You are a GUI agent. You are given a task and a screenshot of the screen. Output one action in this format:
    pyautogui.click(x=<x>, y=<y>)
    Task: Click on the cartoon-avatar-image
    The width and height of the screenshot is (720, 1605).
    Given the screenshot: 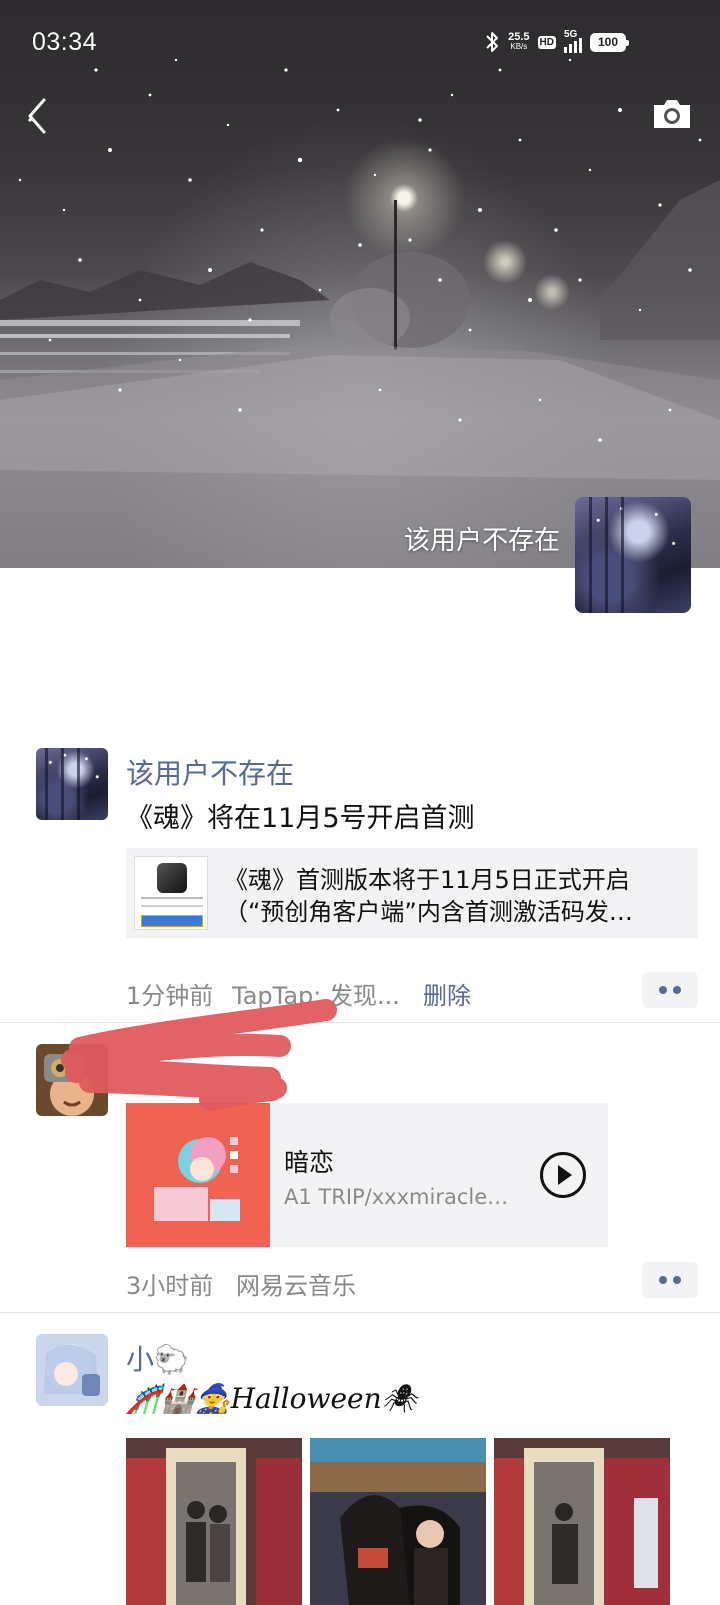 What is the action you would take?
    pyautogui.click(x=72, y=1080)
    